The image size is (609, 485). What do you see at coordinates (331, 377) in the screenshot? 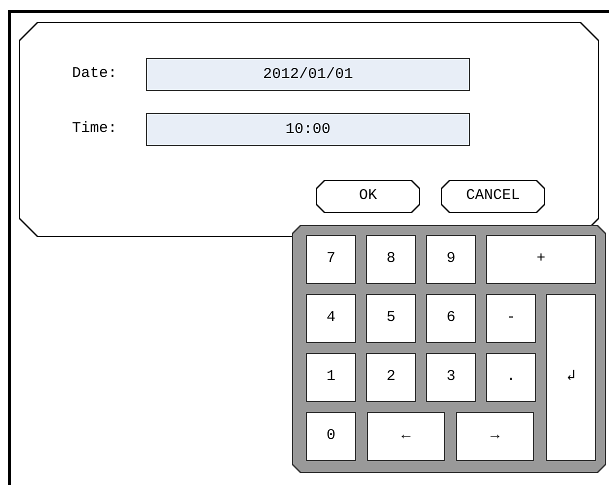
I see `keypad-key: 1` at bounding box center [331, 377].